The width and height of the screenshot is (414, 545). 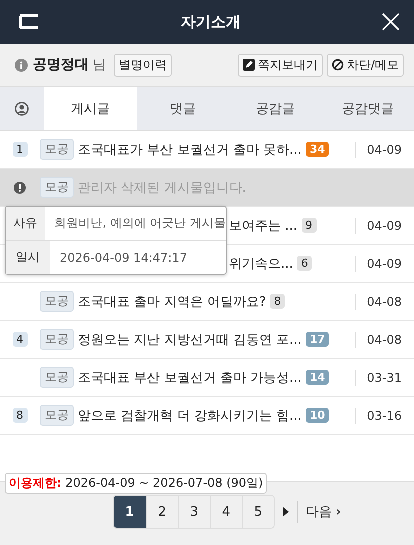 I want to click on restriction-notice: 이용제한: 2026-04-09 ~ 2026-07-08 (90일), so click(x=136, y=483).